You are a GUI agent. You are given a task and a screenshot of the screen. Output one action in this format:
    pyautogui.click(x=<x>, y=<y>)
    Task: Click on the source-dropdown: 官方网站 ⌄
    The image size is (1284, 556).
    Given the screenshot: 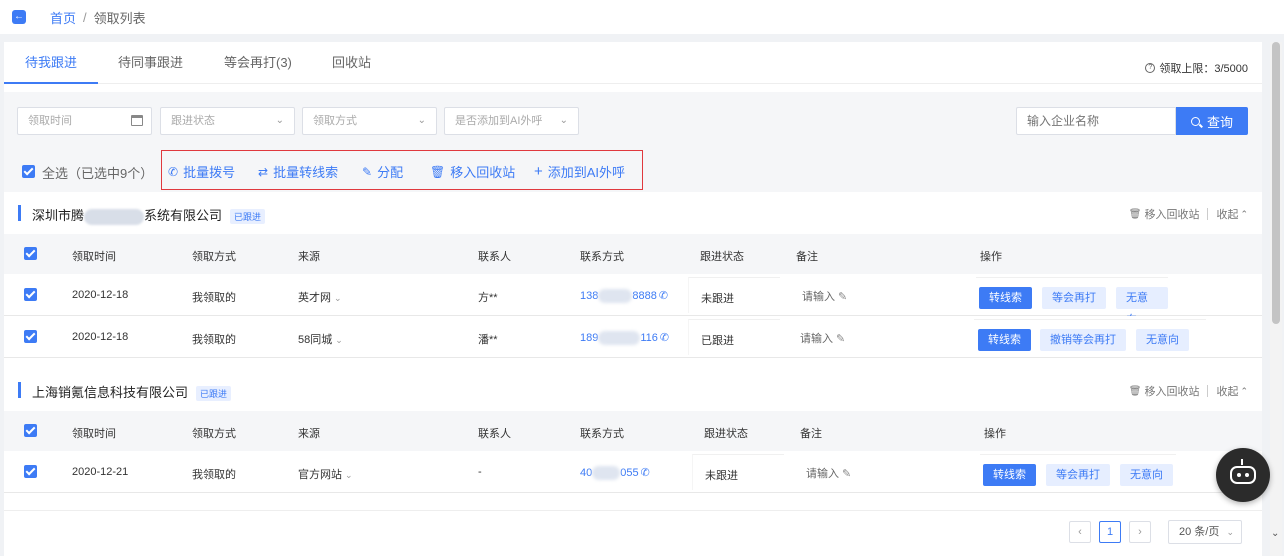 What is the action you would take?
    pyautogui.click(x=325, y=474)
    